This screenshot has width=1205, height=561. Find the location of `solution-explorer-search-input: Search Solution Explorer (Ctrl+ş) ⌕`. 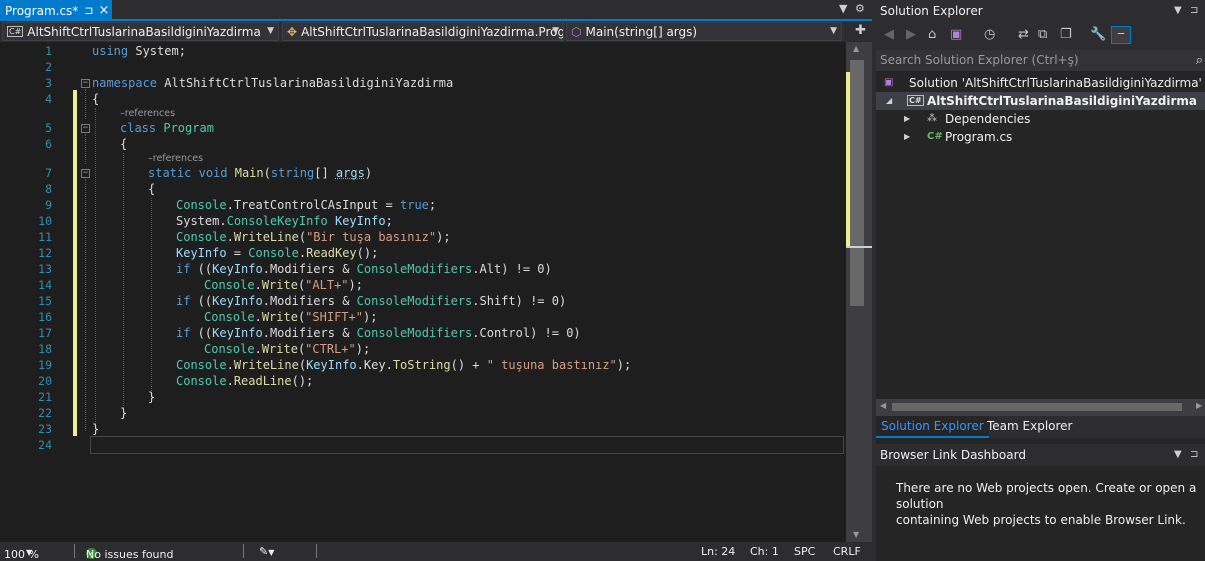

solution-explorer-search-input: Search Solution Explorer (Ctrl+ş) ⌕ is located at coordinates (1040, 60).